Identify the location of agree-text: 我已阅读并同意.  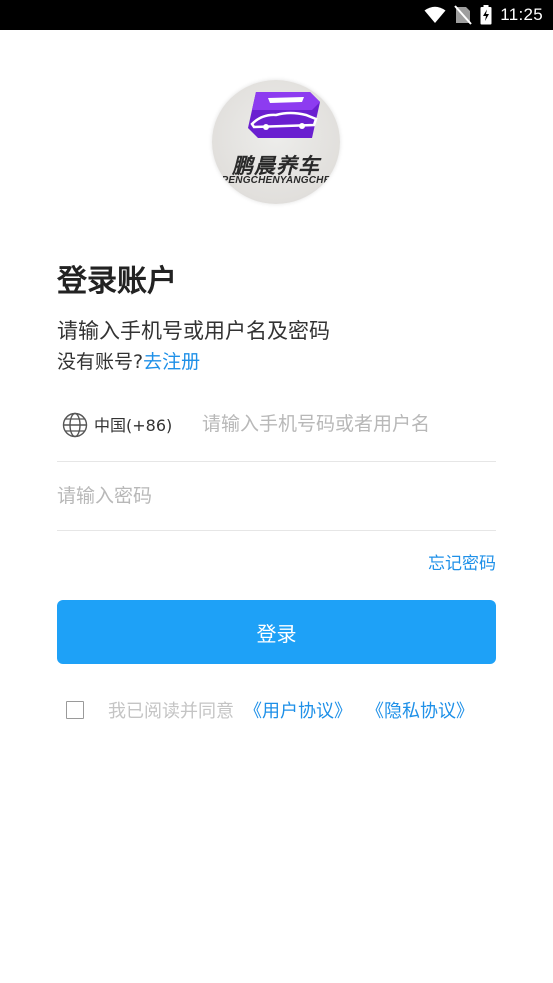
(171, 711).